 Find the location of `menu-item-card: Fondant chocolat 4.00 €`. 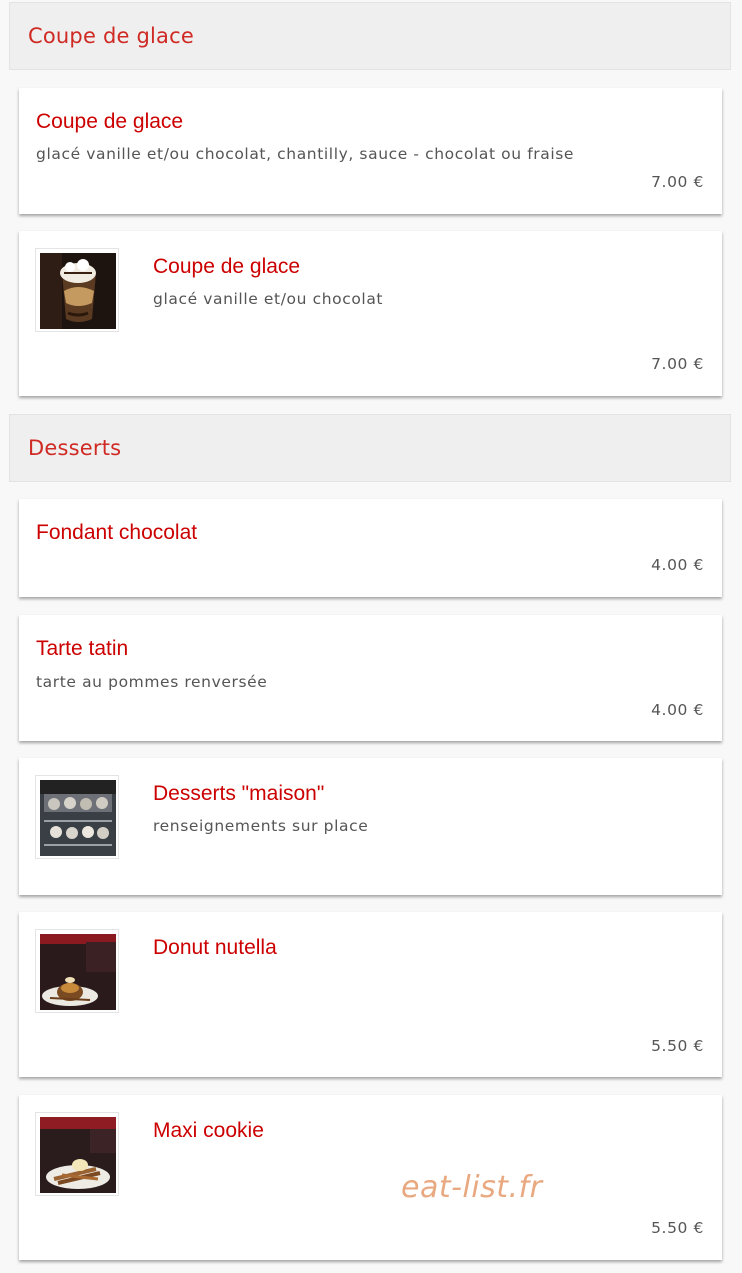

menu-item-card: Fondant chocolat 4.00 € is located at coordinates (370, 548).